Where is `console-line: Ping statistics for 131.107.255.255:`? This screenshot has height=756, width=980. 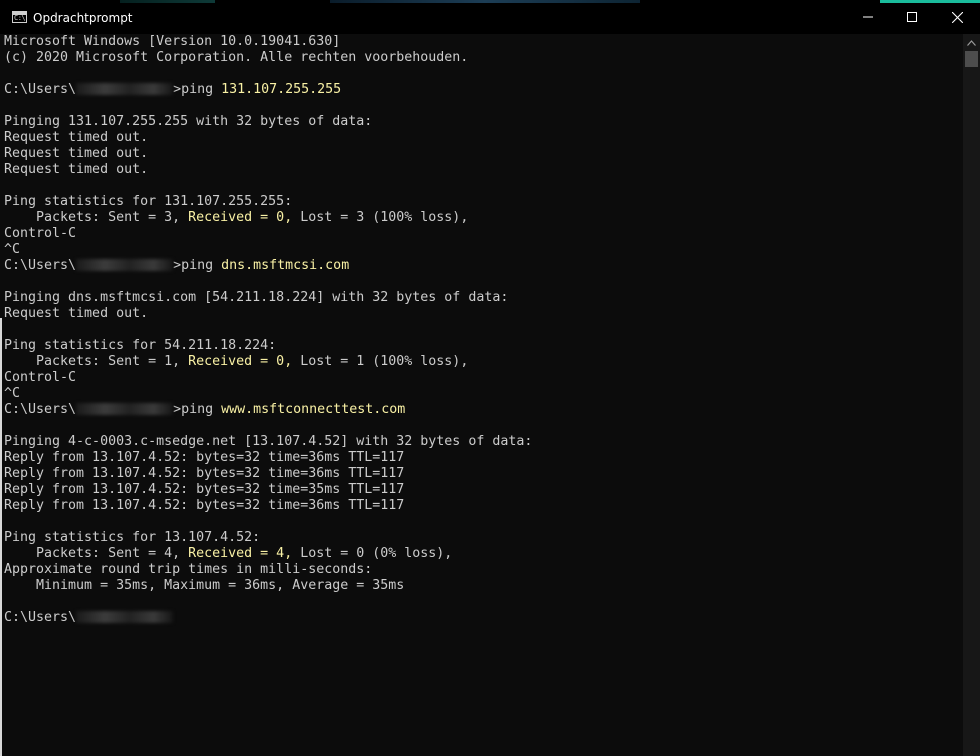 console-line: Ping statistics for 131.107.255.255: is located at coordinates (148, 201).